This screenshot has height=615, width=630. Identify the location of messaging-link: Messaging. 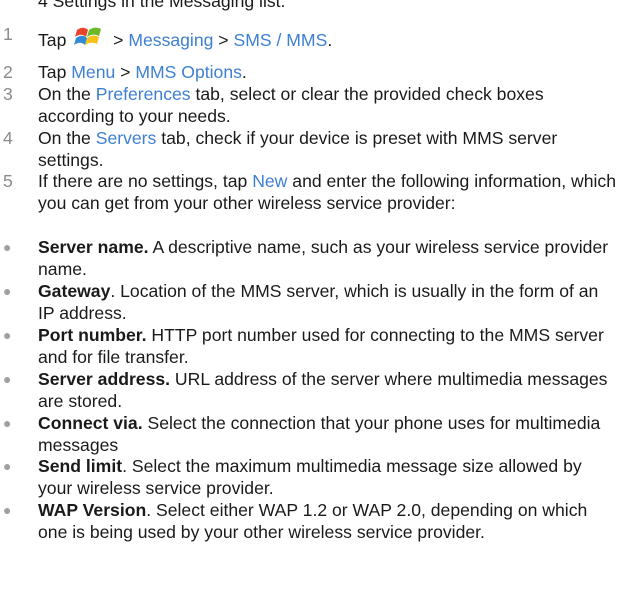
(170, 40).